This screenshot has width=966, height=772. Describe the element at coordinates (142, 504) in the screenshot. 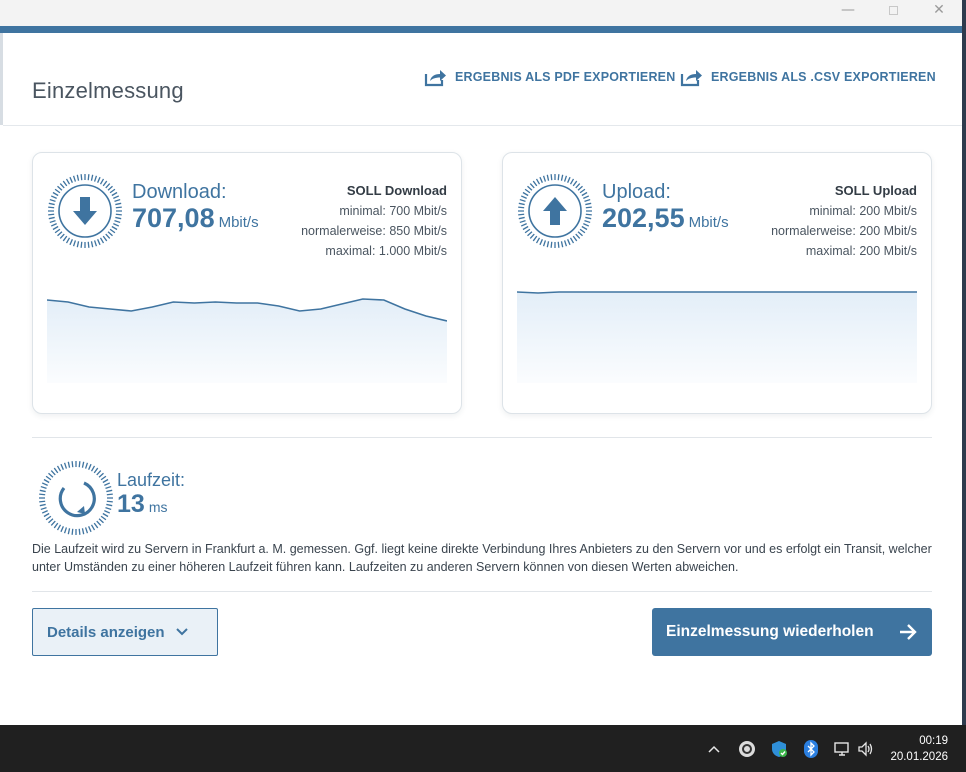

I see `latency-value: 13 ms` at that location.